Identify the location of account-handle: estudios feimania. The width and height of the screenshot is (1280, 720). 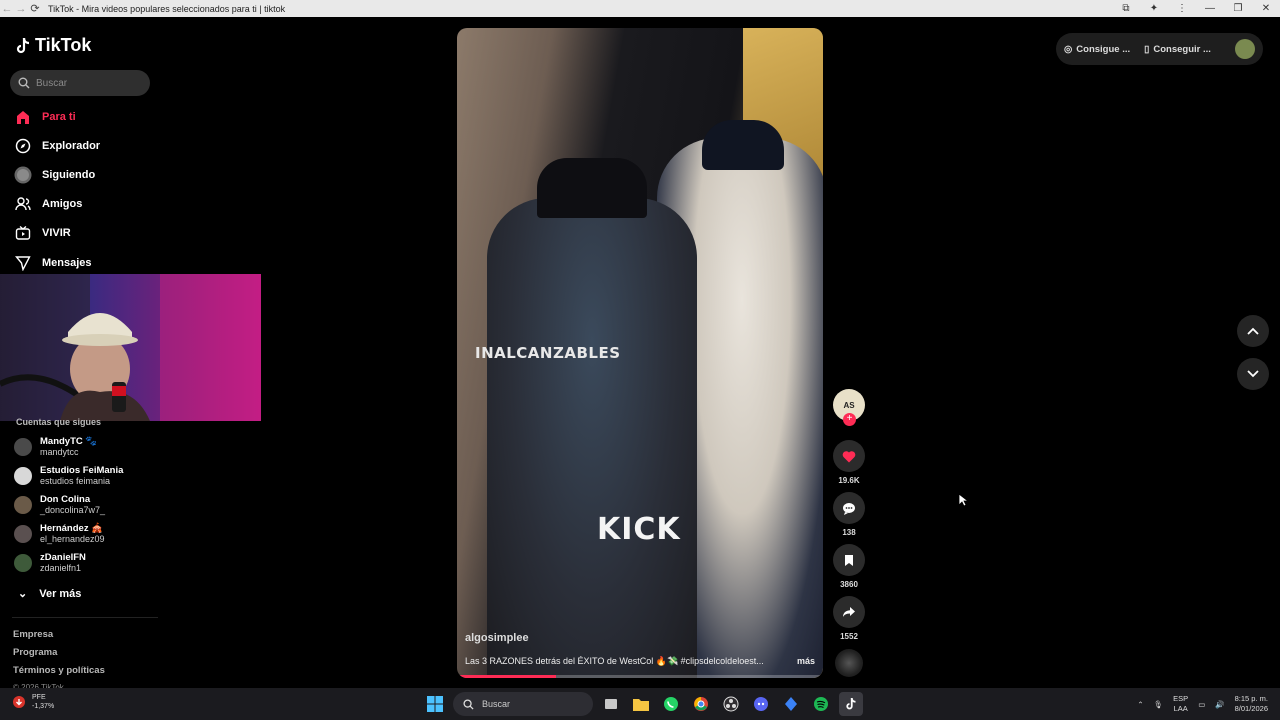
(75, 481).